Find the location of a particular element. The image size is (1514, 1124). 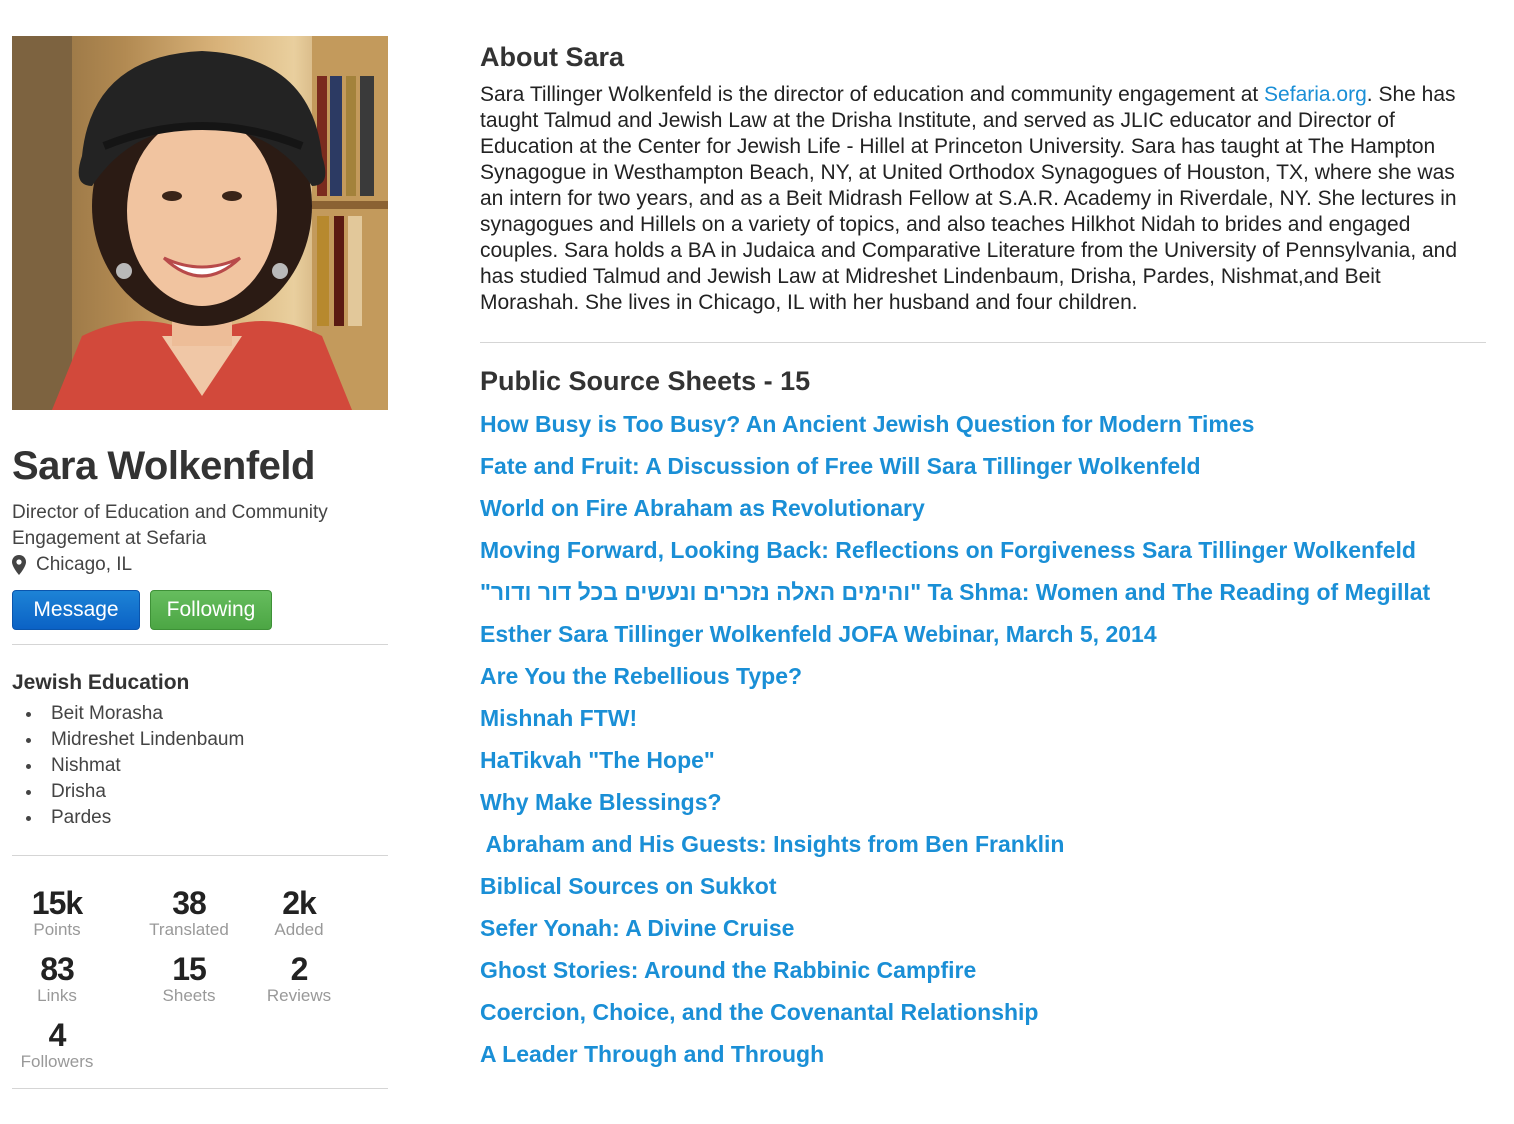

education-item-label: Pardes is located at coordinates (81, 817).